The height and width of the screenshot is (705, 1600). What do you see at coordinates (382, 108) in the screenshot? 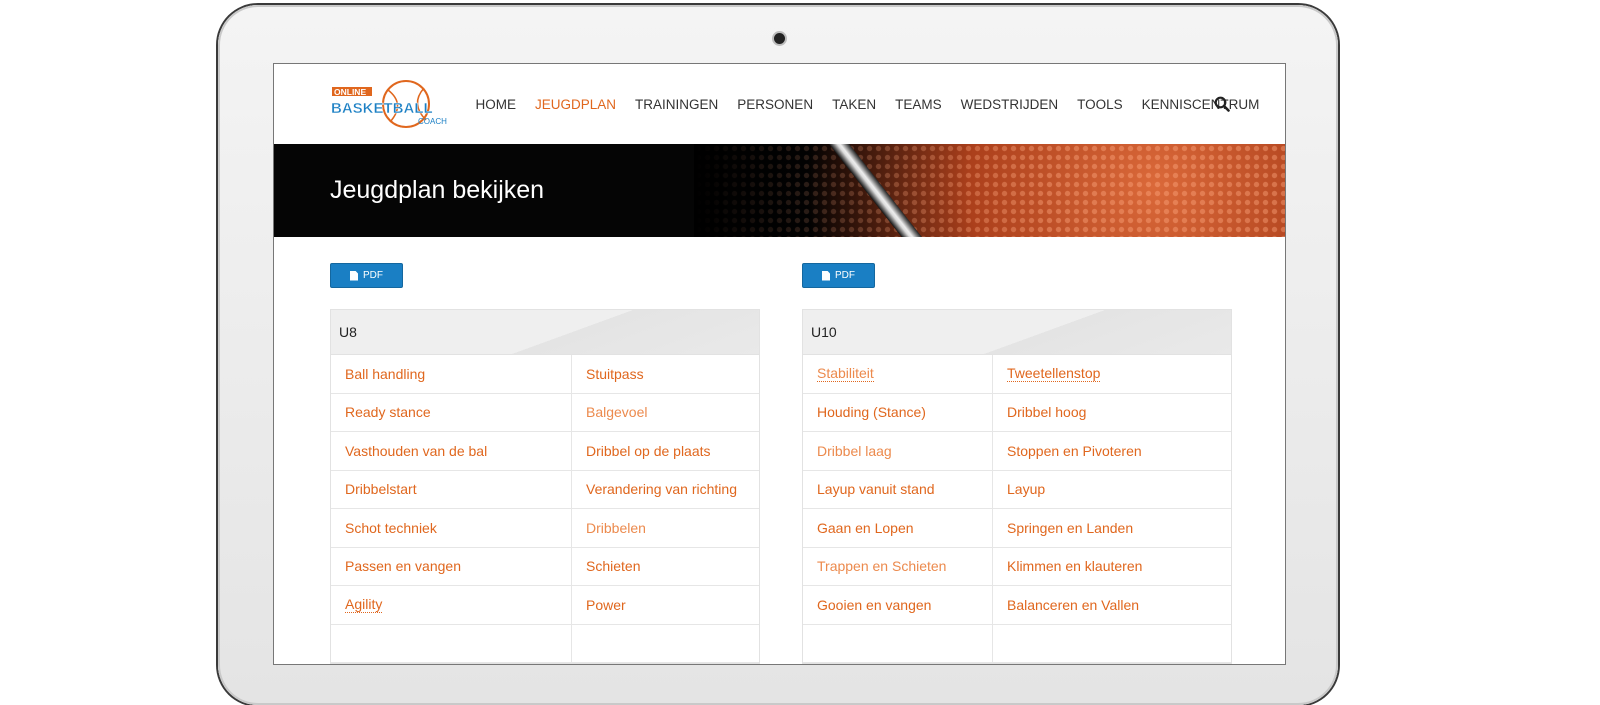
I see `svg-text: BASKETBALL` at bounding box center [382, 108].